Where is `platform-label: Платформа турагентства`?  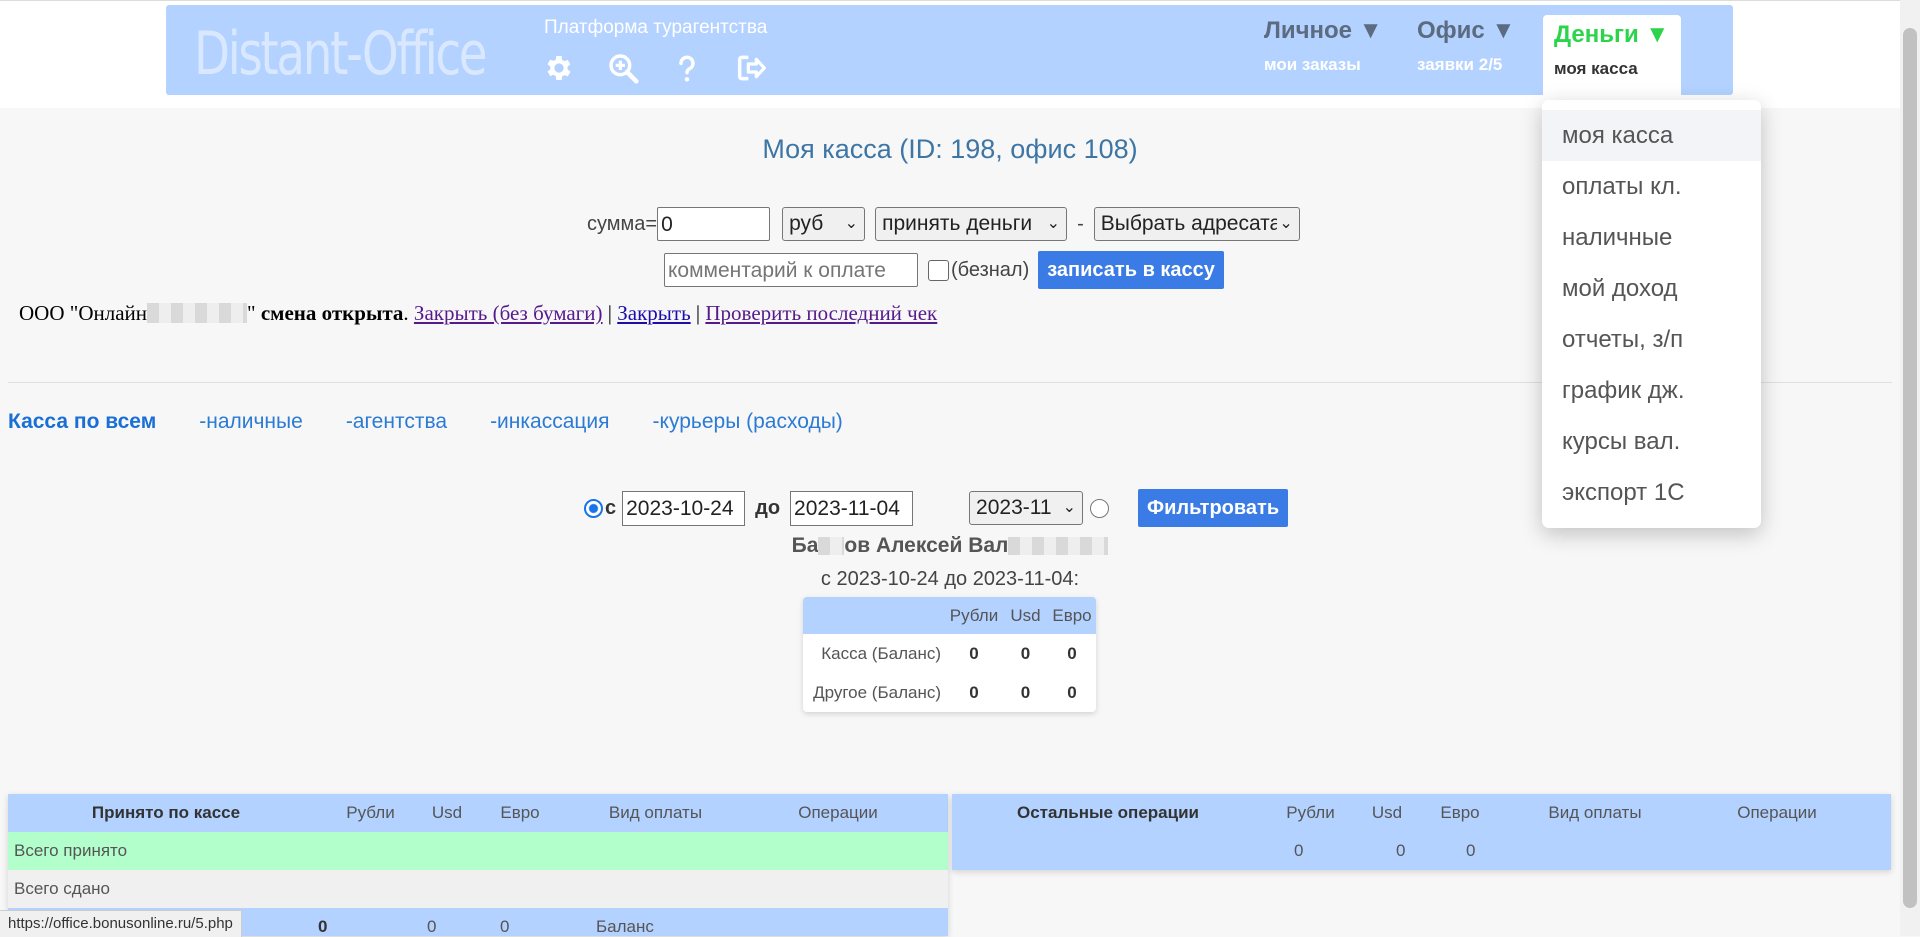 platform-label: Платформа турагентства is located at coordinates (656, 27).